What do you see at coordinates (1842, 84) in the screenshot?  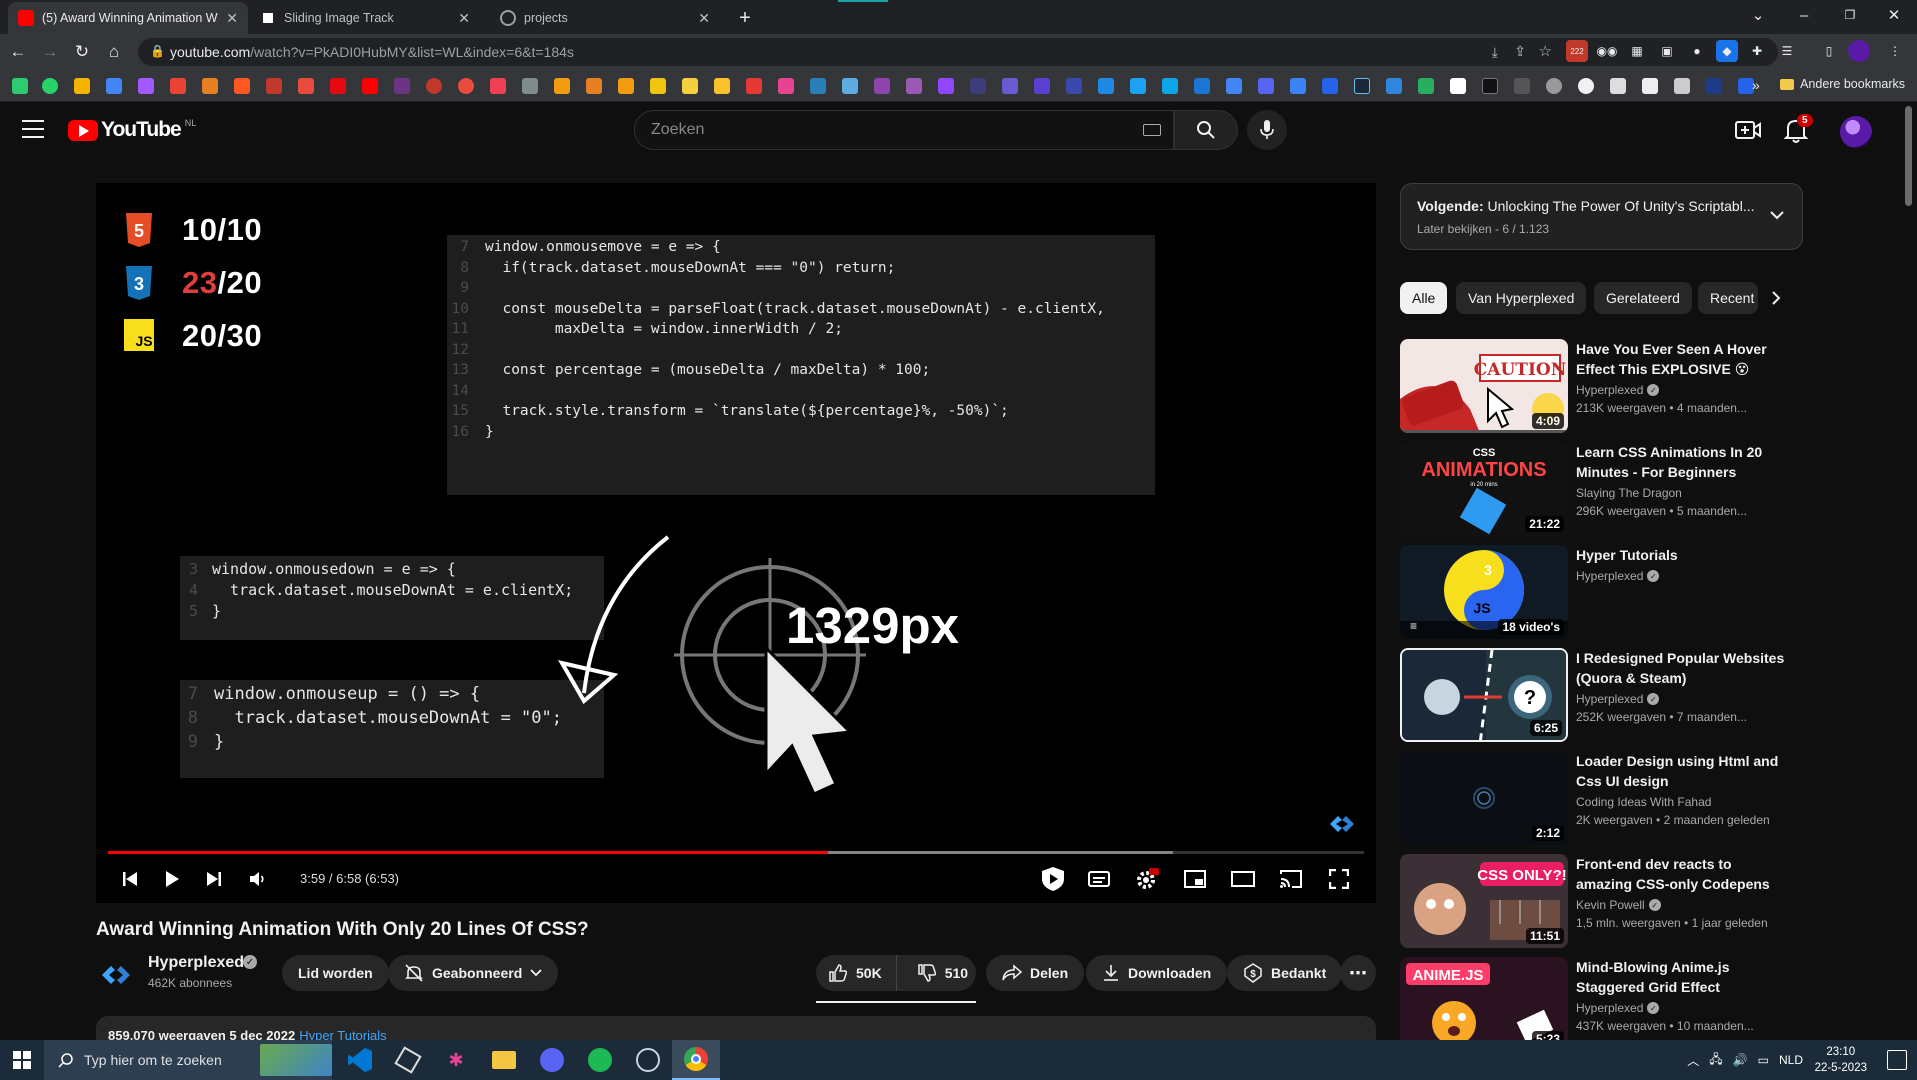 I see `other-bookmarks-folder: Andere bookmarks` at bounding box center [1842, 84].